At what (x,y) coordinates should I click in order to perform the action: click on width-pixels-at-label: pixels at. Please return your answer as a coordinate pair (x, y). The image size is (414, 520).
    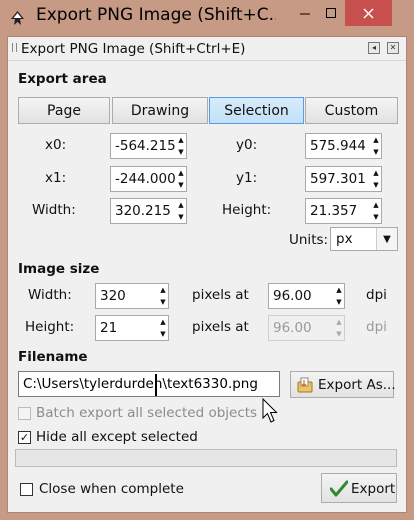
    Looking at the image, I should click on (220, 295).